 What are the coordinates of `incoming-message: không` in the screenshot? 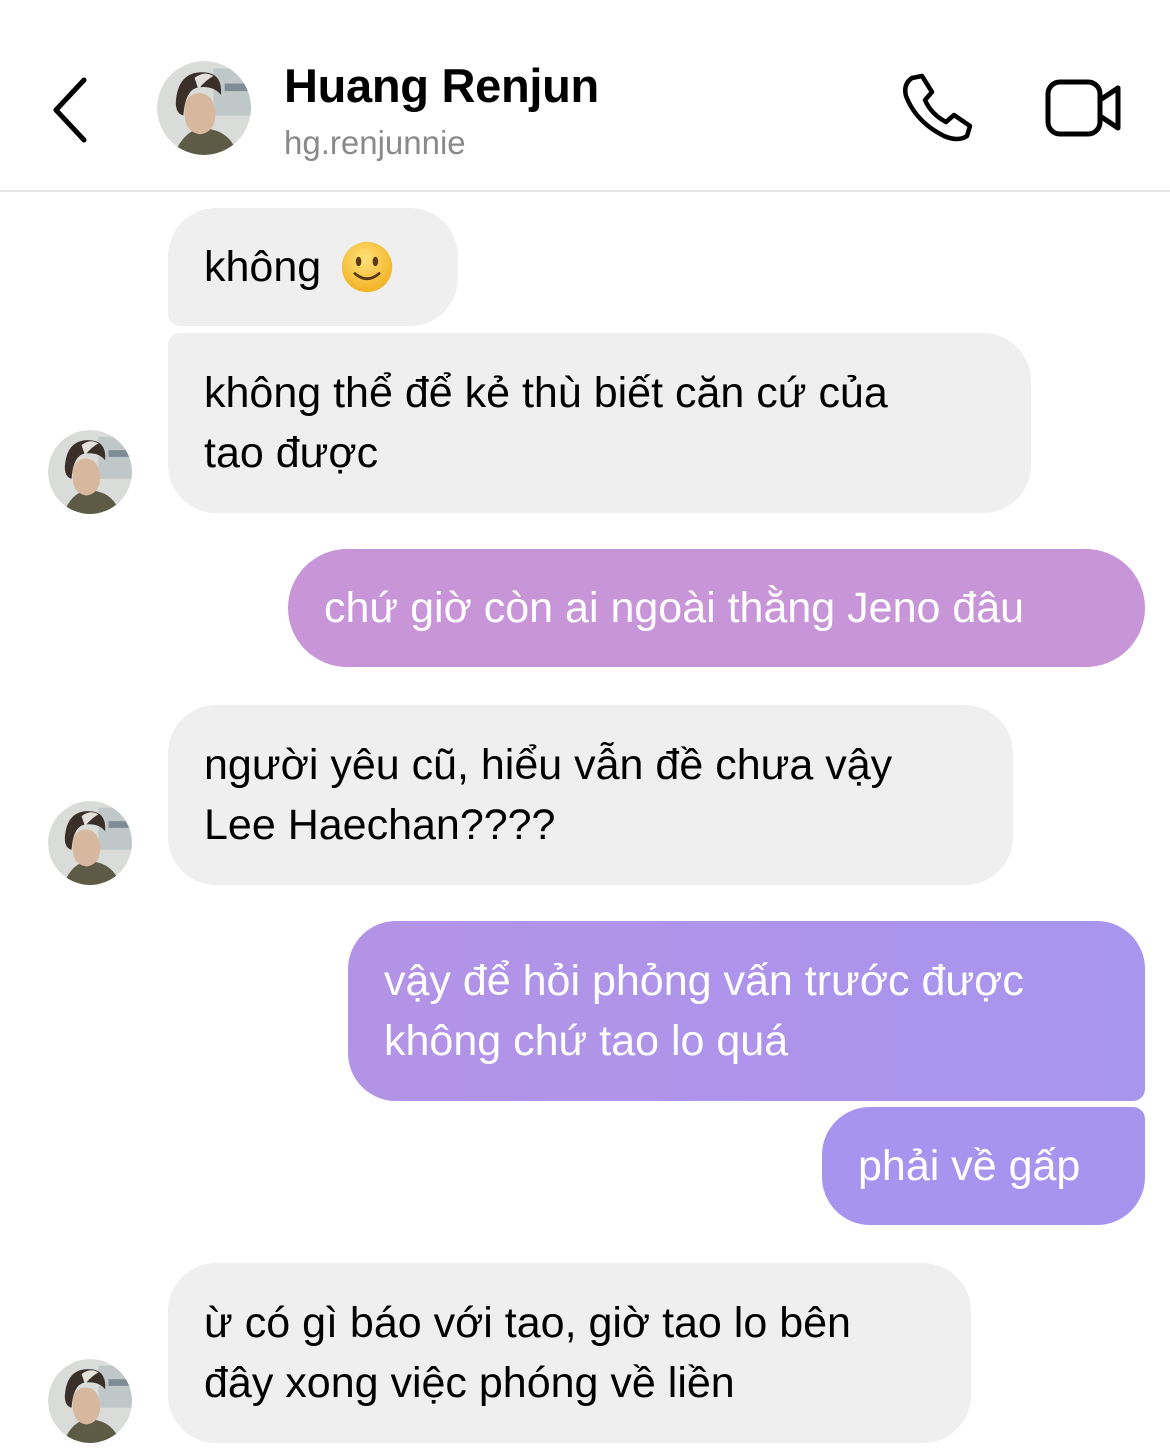 It's located at (313, 267).